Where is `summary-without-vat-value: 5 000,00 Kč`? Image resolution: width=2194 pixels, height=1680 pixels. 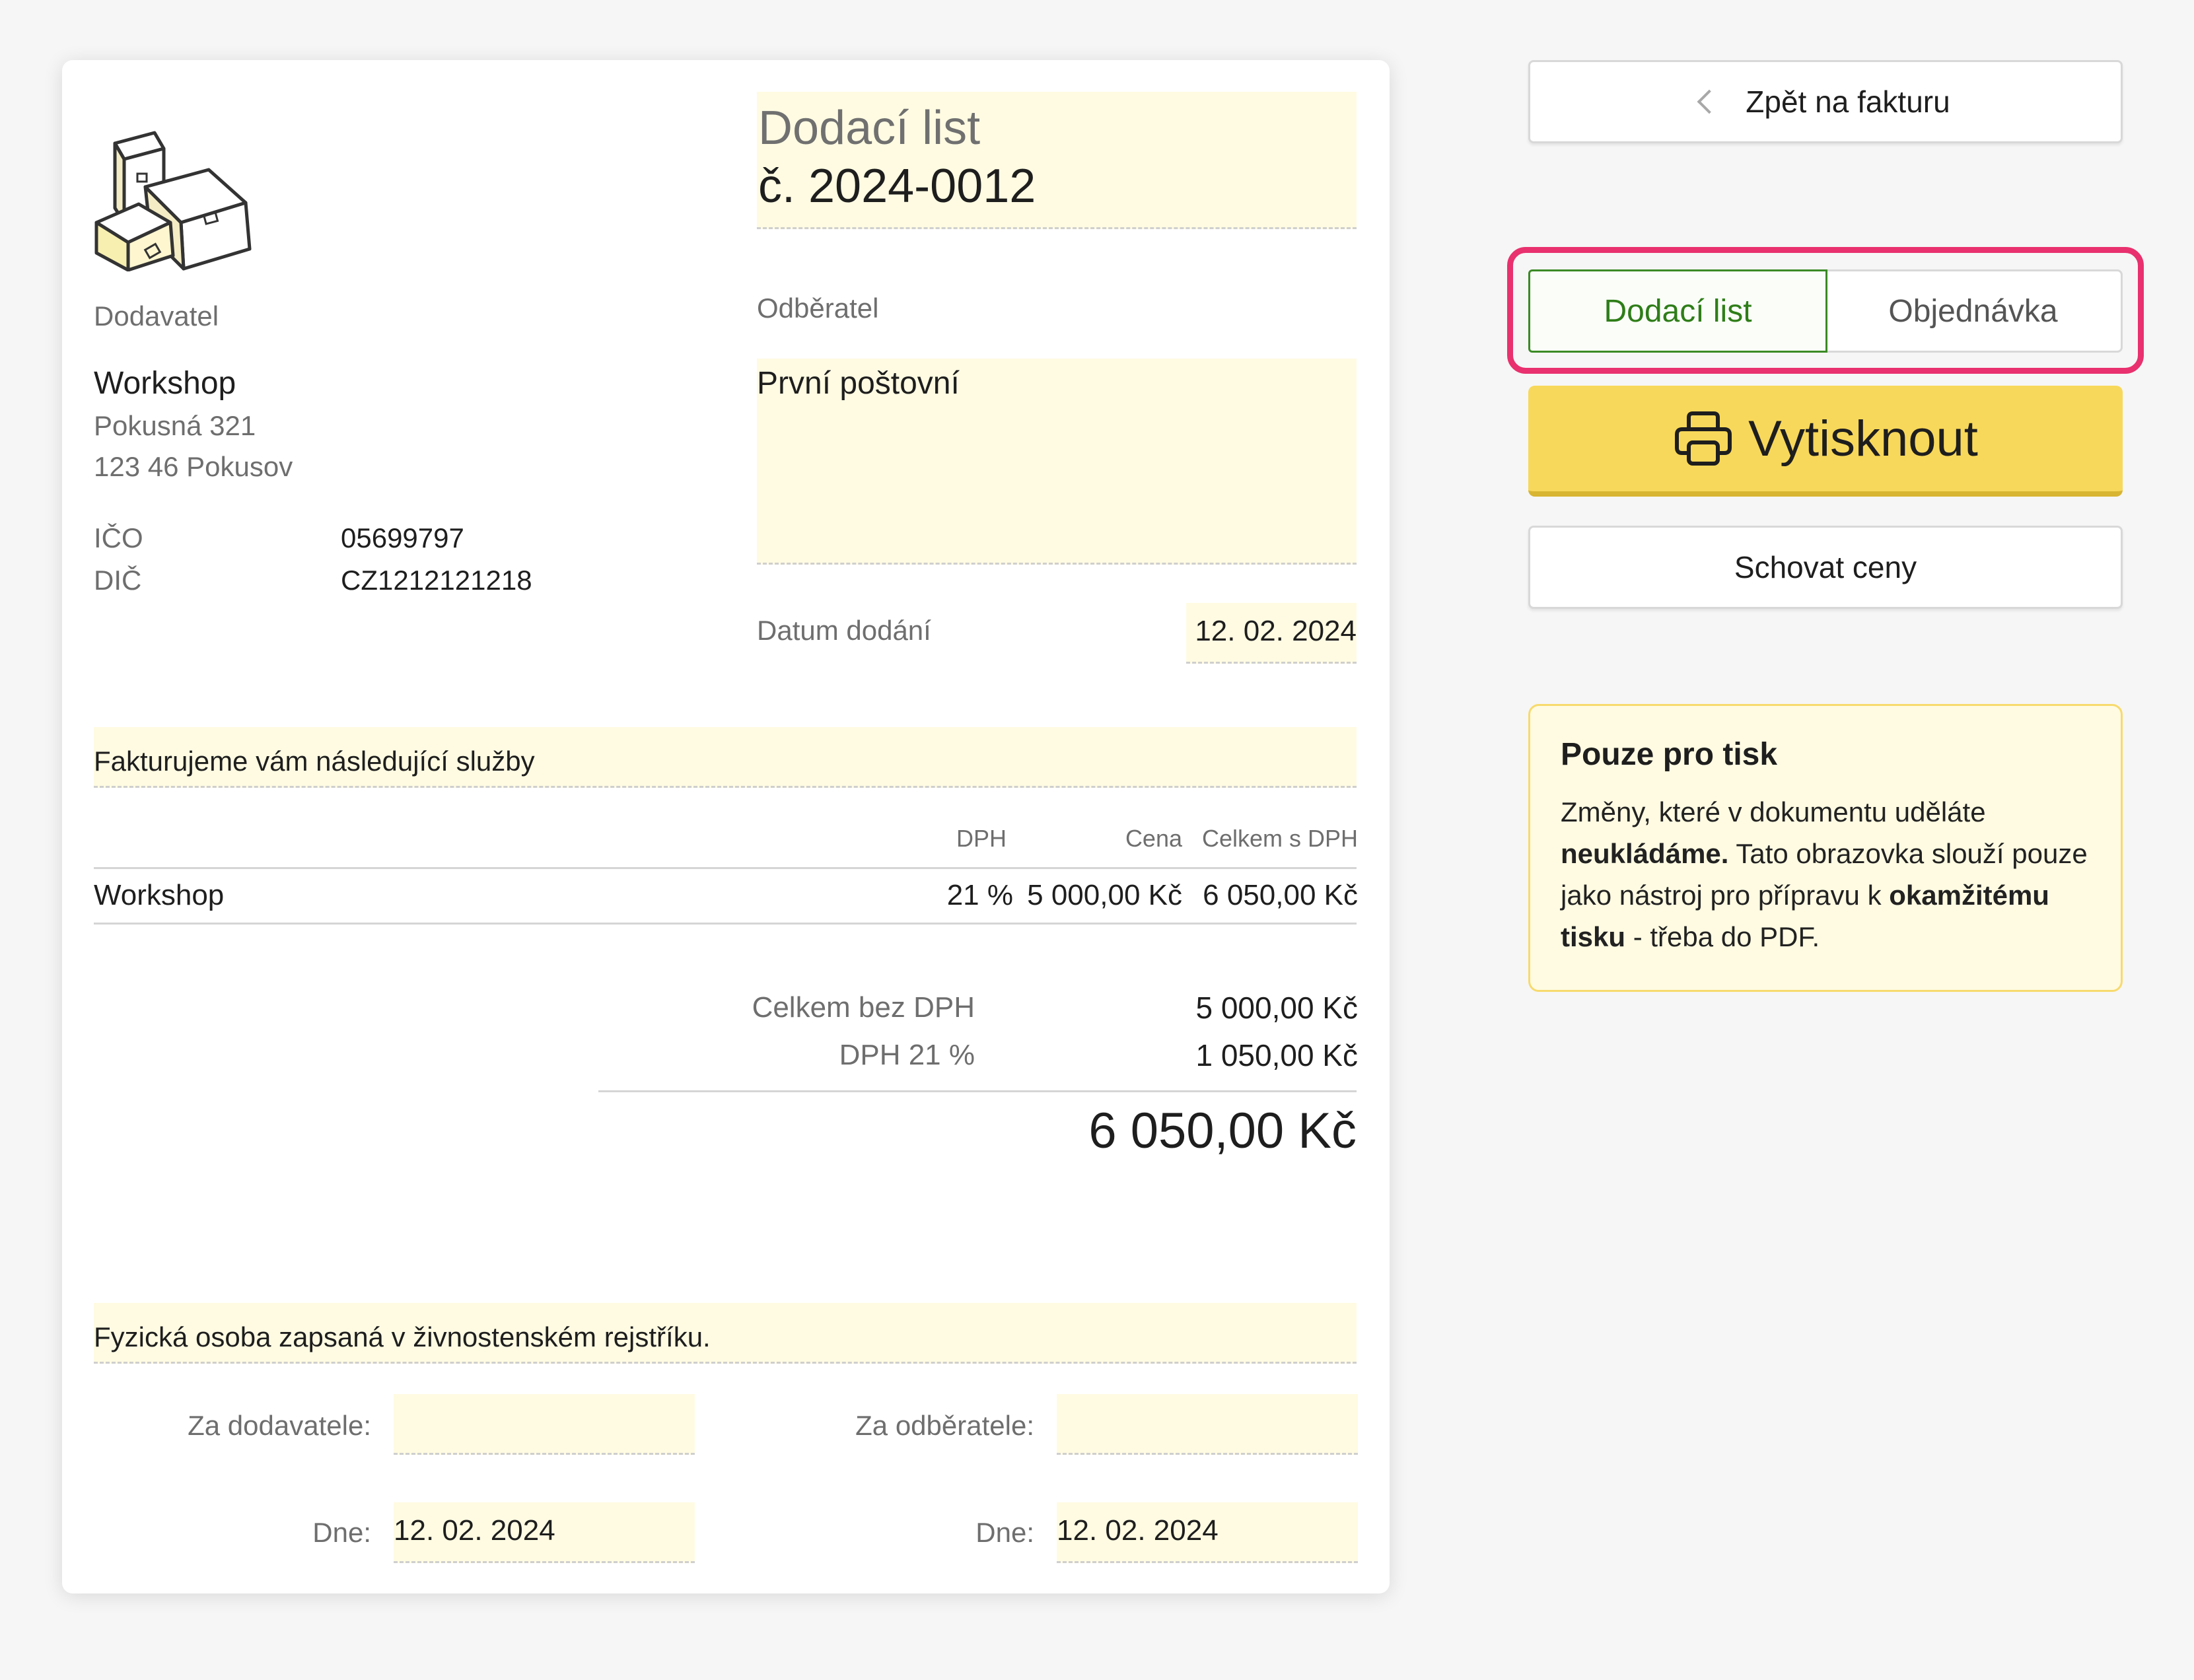 summary-without-vat-value: 5 000,00 Kč is located at coordinates (1277, 1008).